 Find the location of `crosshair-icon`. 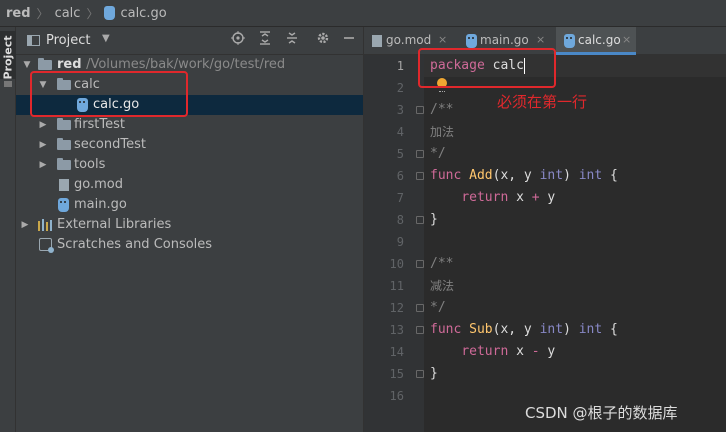

crosshair-icon is located at coordinates (238, 41).